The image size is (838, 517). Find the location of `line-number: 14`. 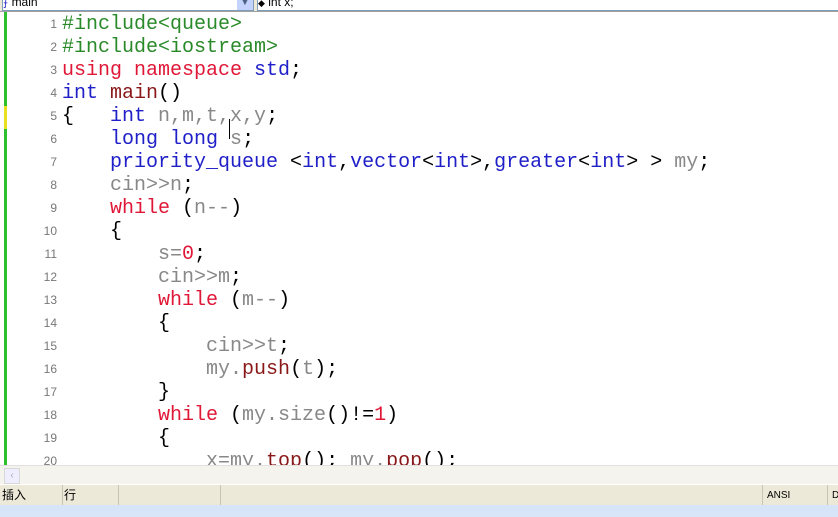

line-number: 14 is located at coordinates (50, 323).